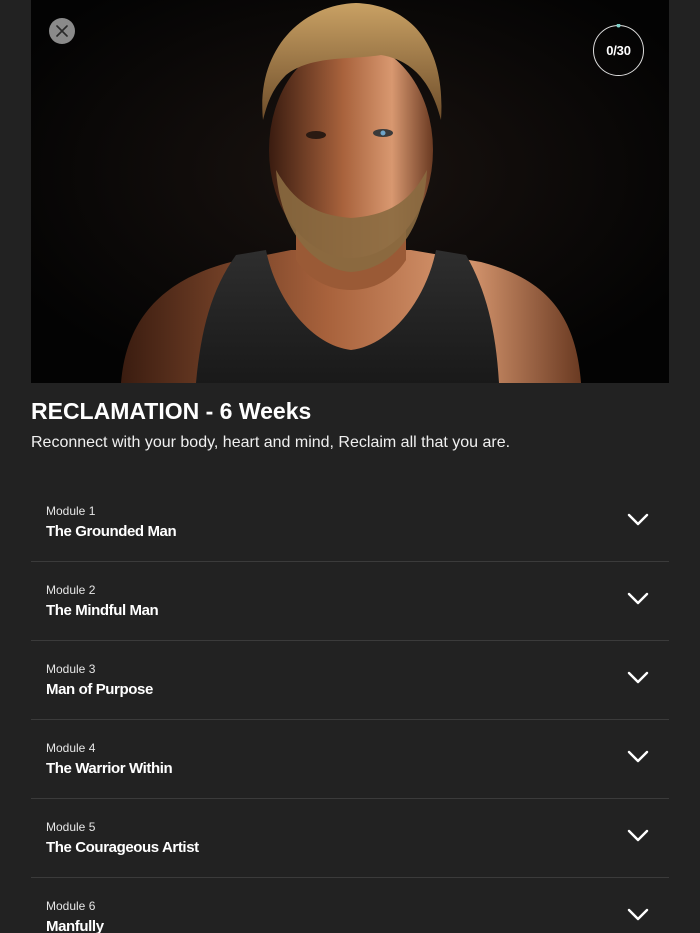 The height and width of the screenshot is (933, 700). I want to click on close-button, so click(62, 31).